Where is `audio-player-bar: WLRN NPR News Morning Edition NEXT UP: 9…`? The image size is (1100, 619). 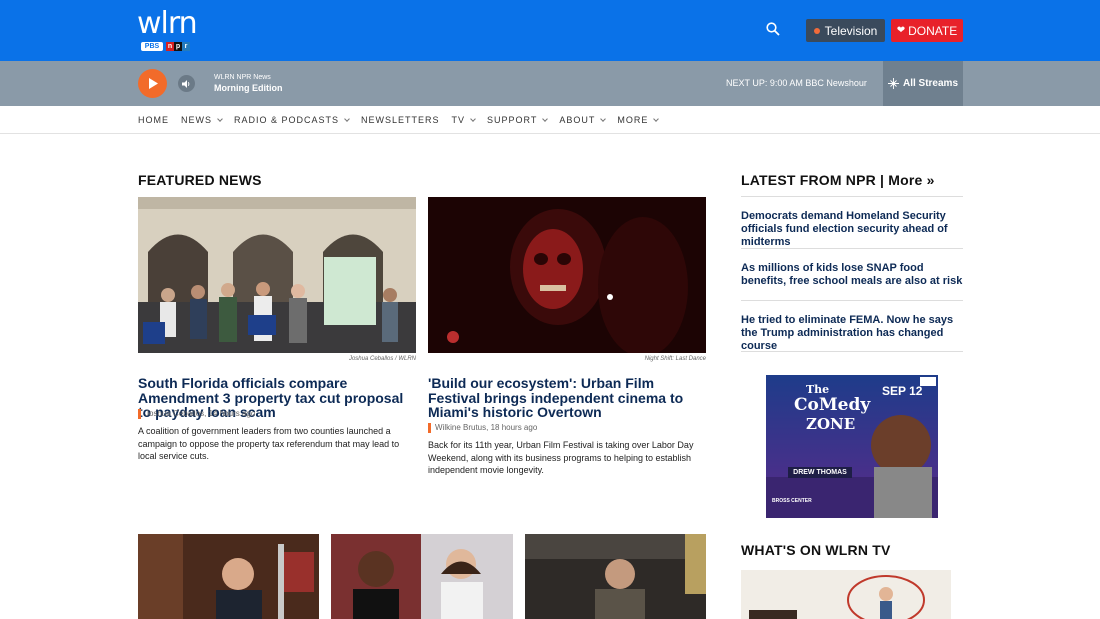
audio-player-bar: WLRN NPR News Morning Edition NEXT UP: 9… is located at coordinates (550, 83).